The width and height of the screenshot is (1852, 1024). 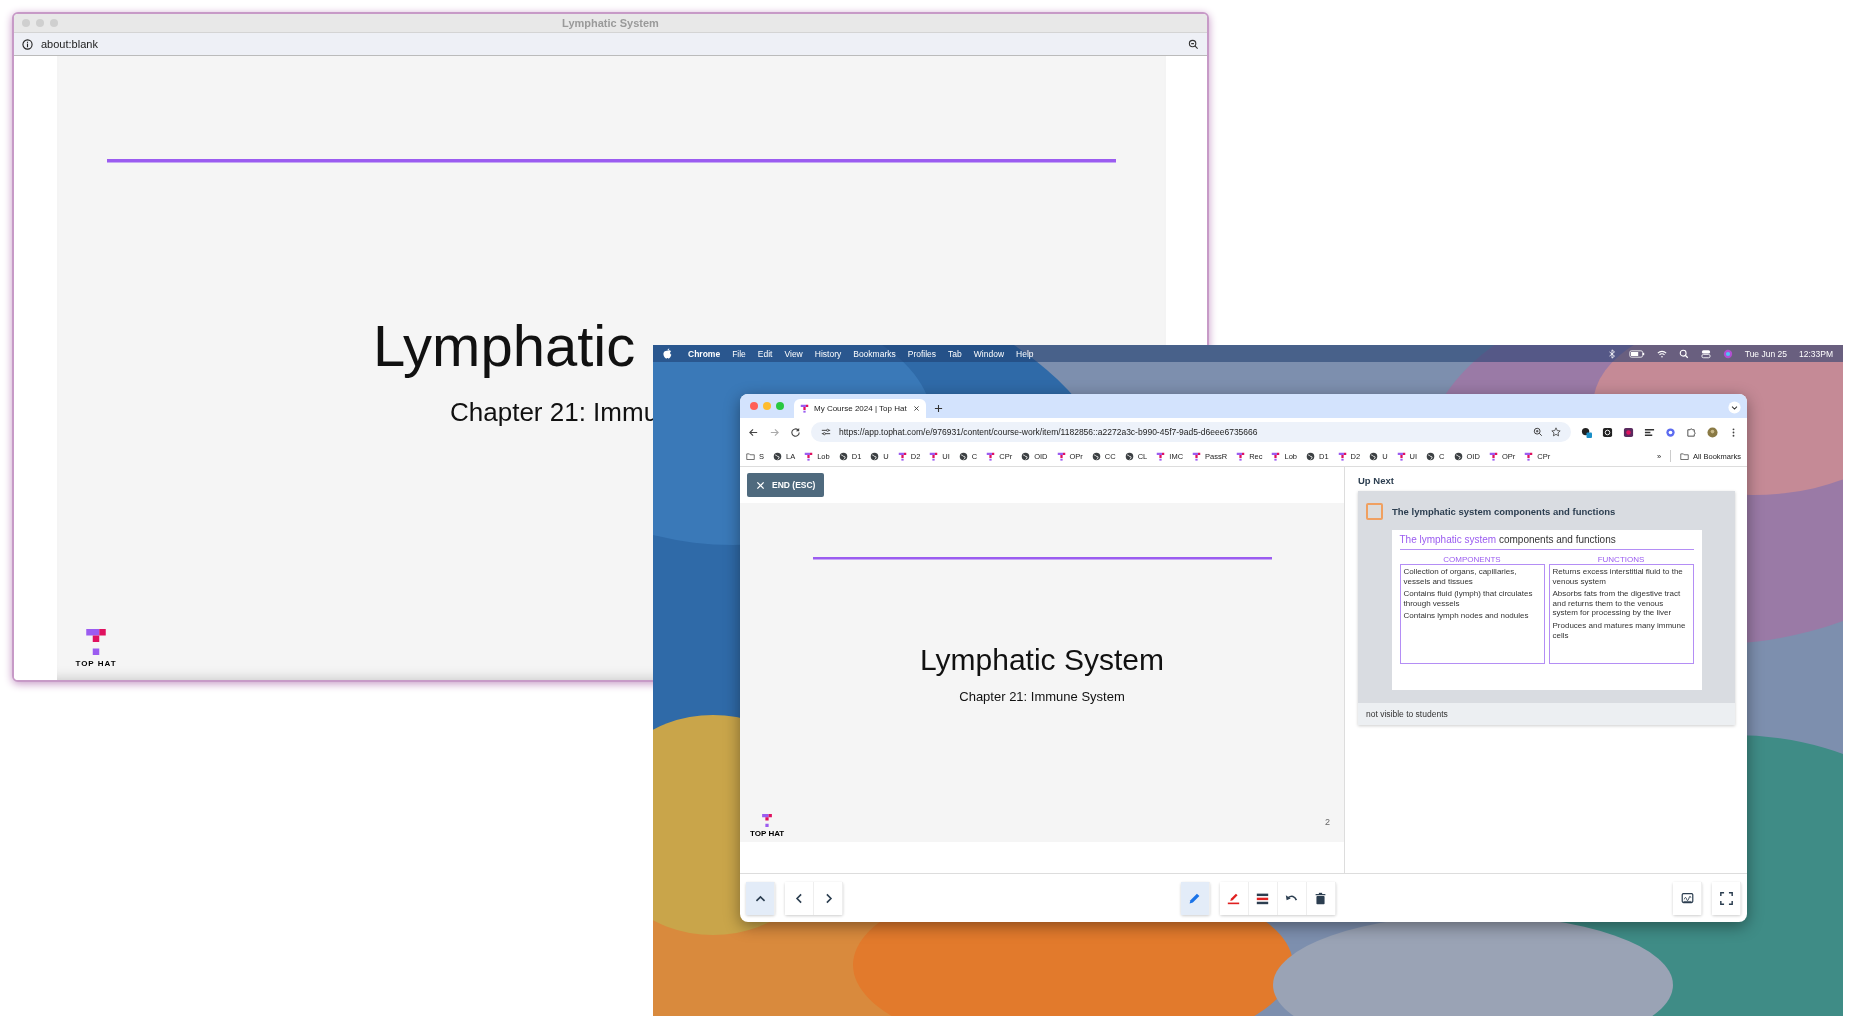 I want to click on battery-icon, so click(x=1636, y=353).